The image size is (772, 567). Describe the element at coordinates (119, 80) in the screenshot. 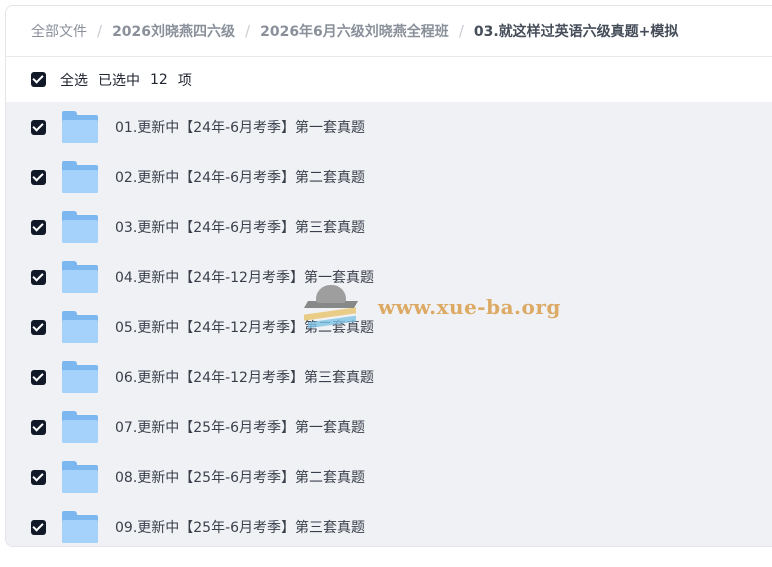

I see `selected-label: 已选中` at that location.